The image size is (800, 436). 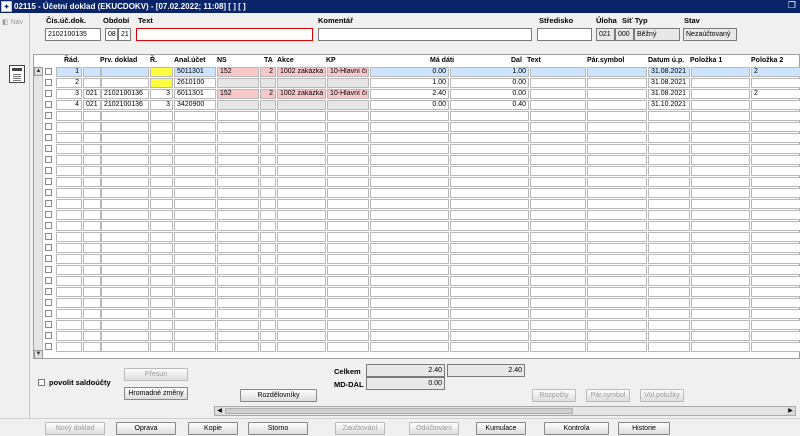 I want to click on table-row: 2 2610100 1.00 0.00 31.08.2021, so click(x=417, y=83).